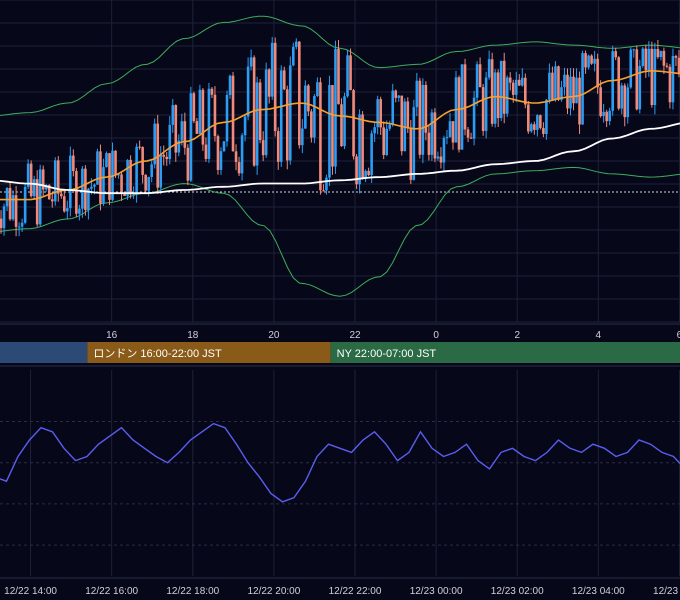 This screenshot has width=680, height=600. What do you see at coordinates (157, 354) in the screenshot?
I see `session-band-london-label: ロンドン 16:00-22:00 JST` at bounding box center [157, 354].